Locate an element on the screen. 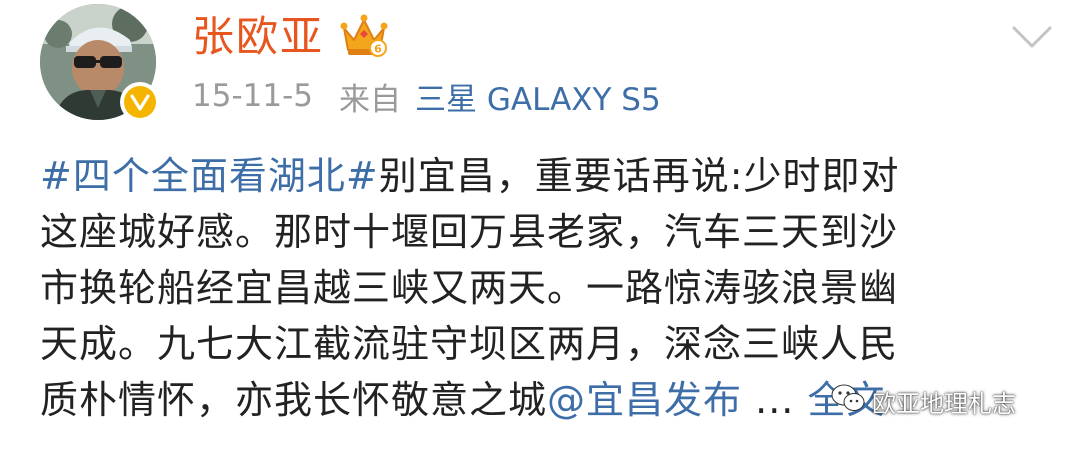 This screenshot has height=450, width=1080. chevron-down-icon is located at coordinates (1032, 37).